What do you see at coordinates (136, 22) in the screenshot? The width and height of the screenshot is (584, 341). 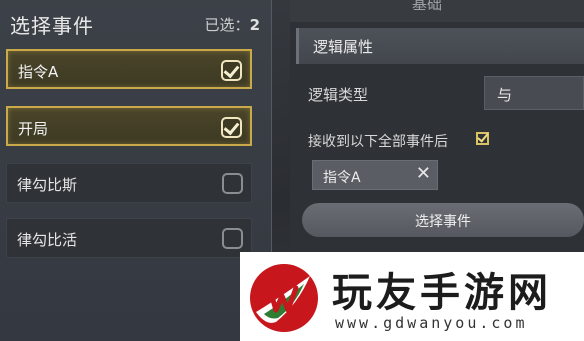 I see `event-panel-header: 选择事件 已选：2` at bounding box center [136, 22].